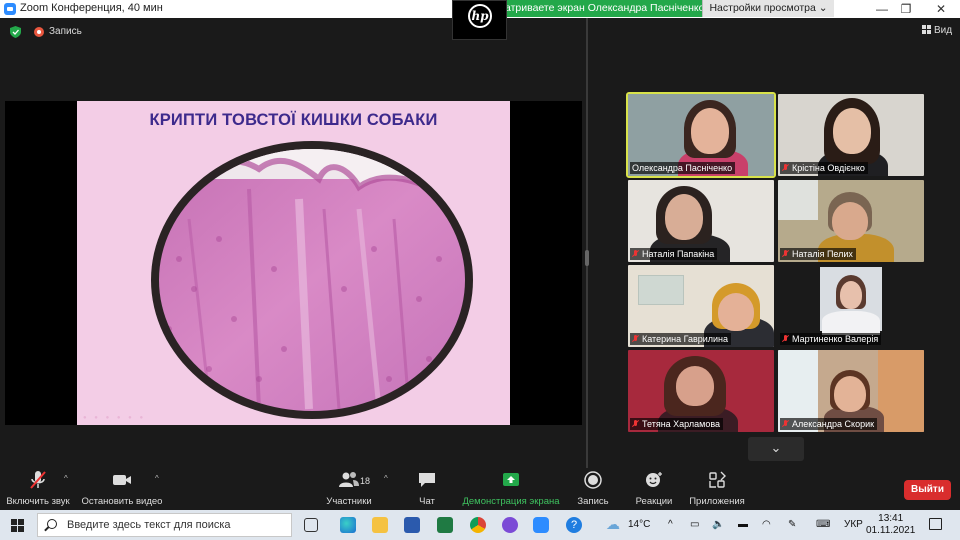 The height and width of the screenshot is (540, 960). I want to click on excel-icon, so click(445, 525).